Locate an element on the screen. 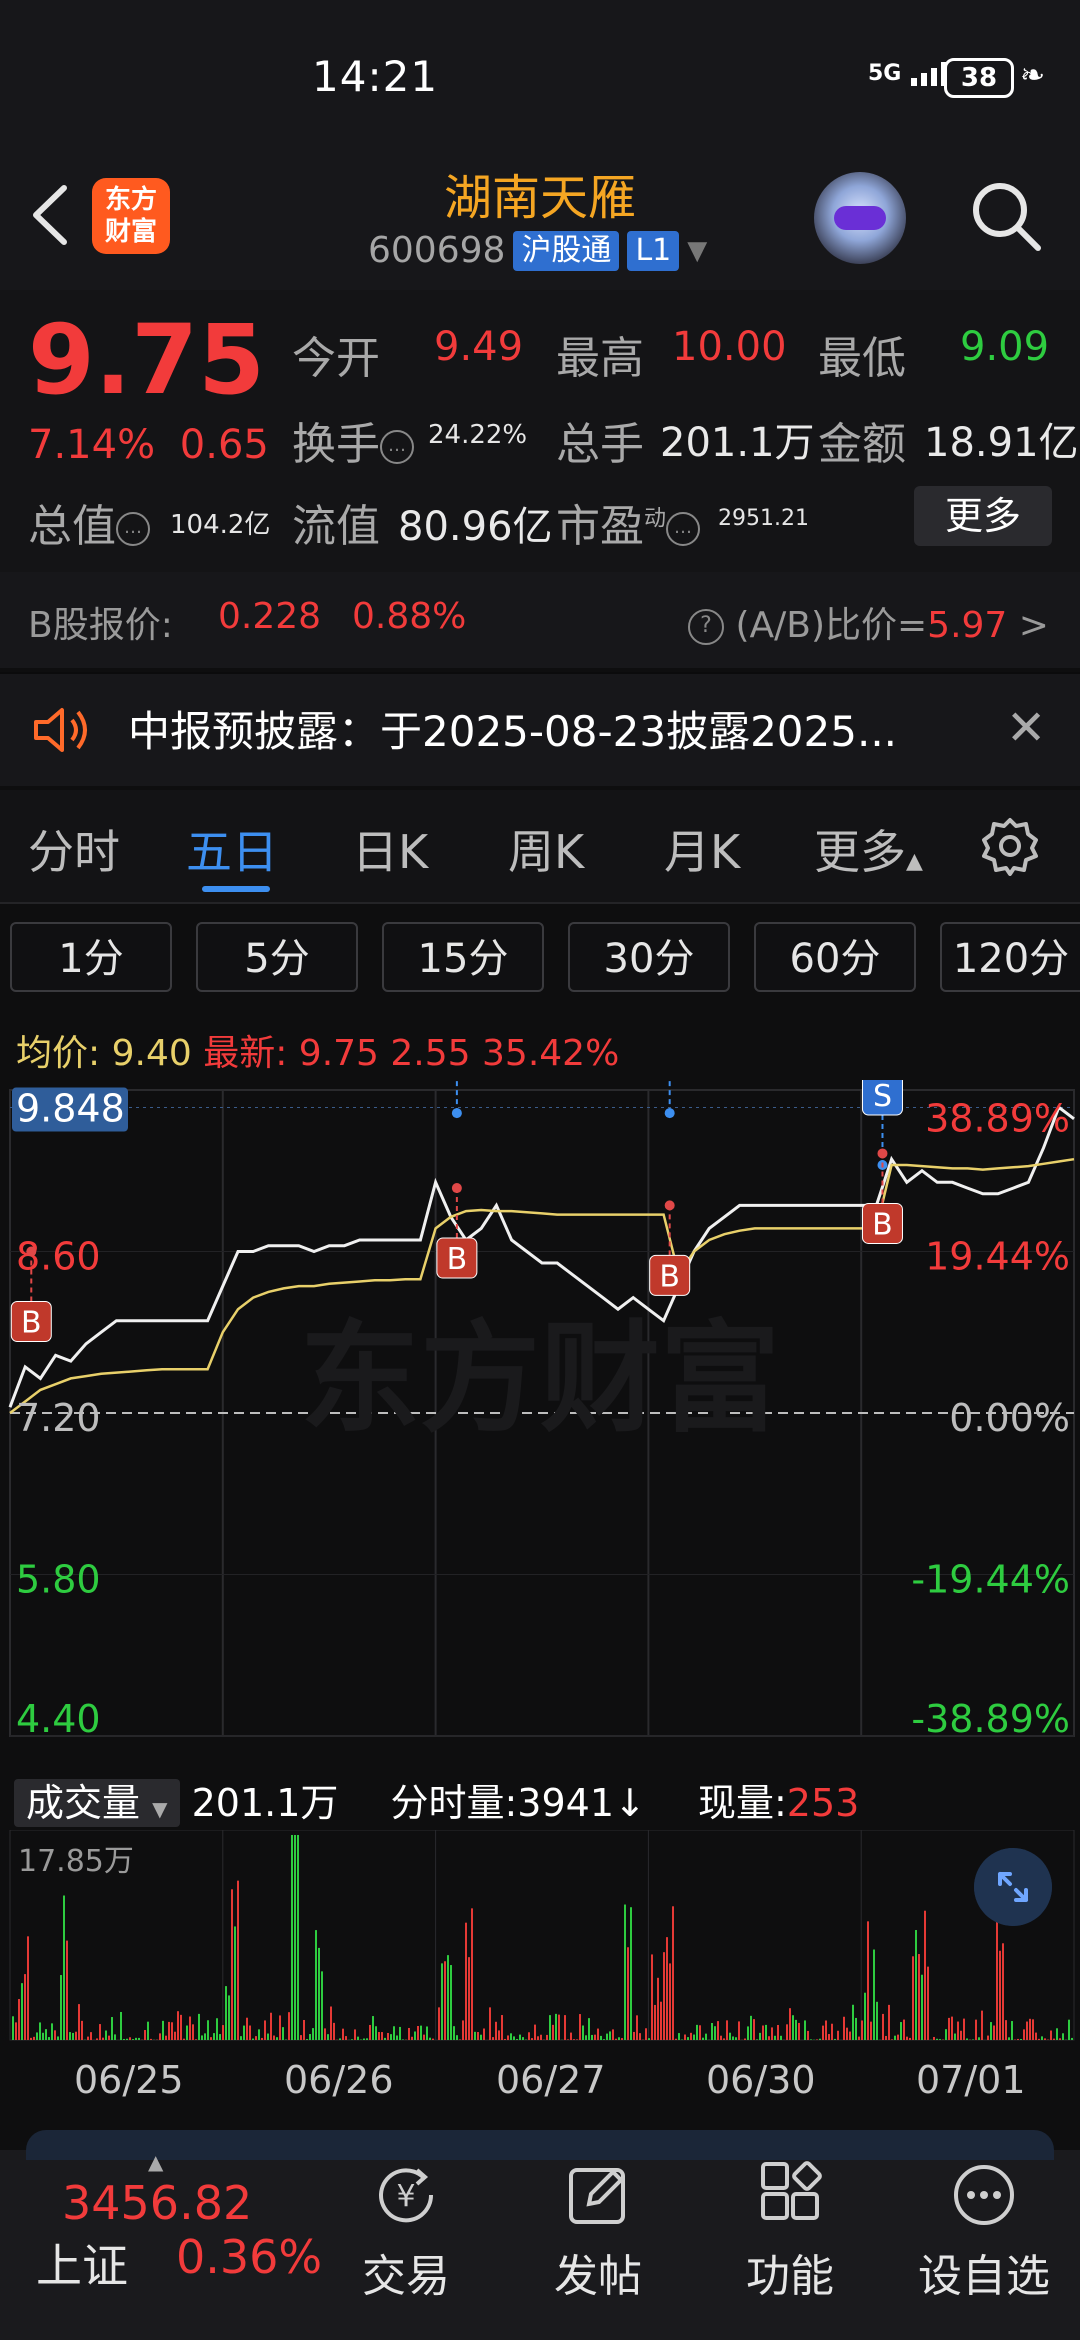 The width and height of the screenshot is (1080, 2340). volume-chart is located at coordinates (540, 1945).